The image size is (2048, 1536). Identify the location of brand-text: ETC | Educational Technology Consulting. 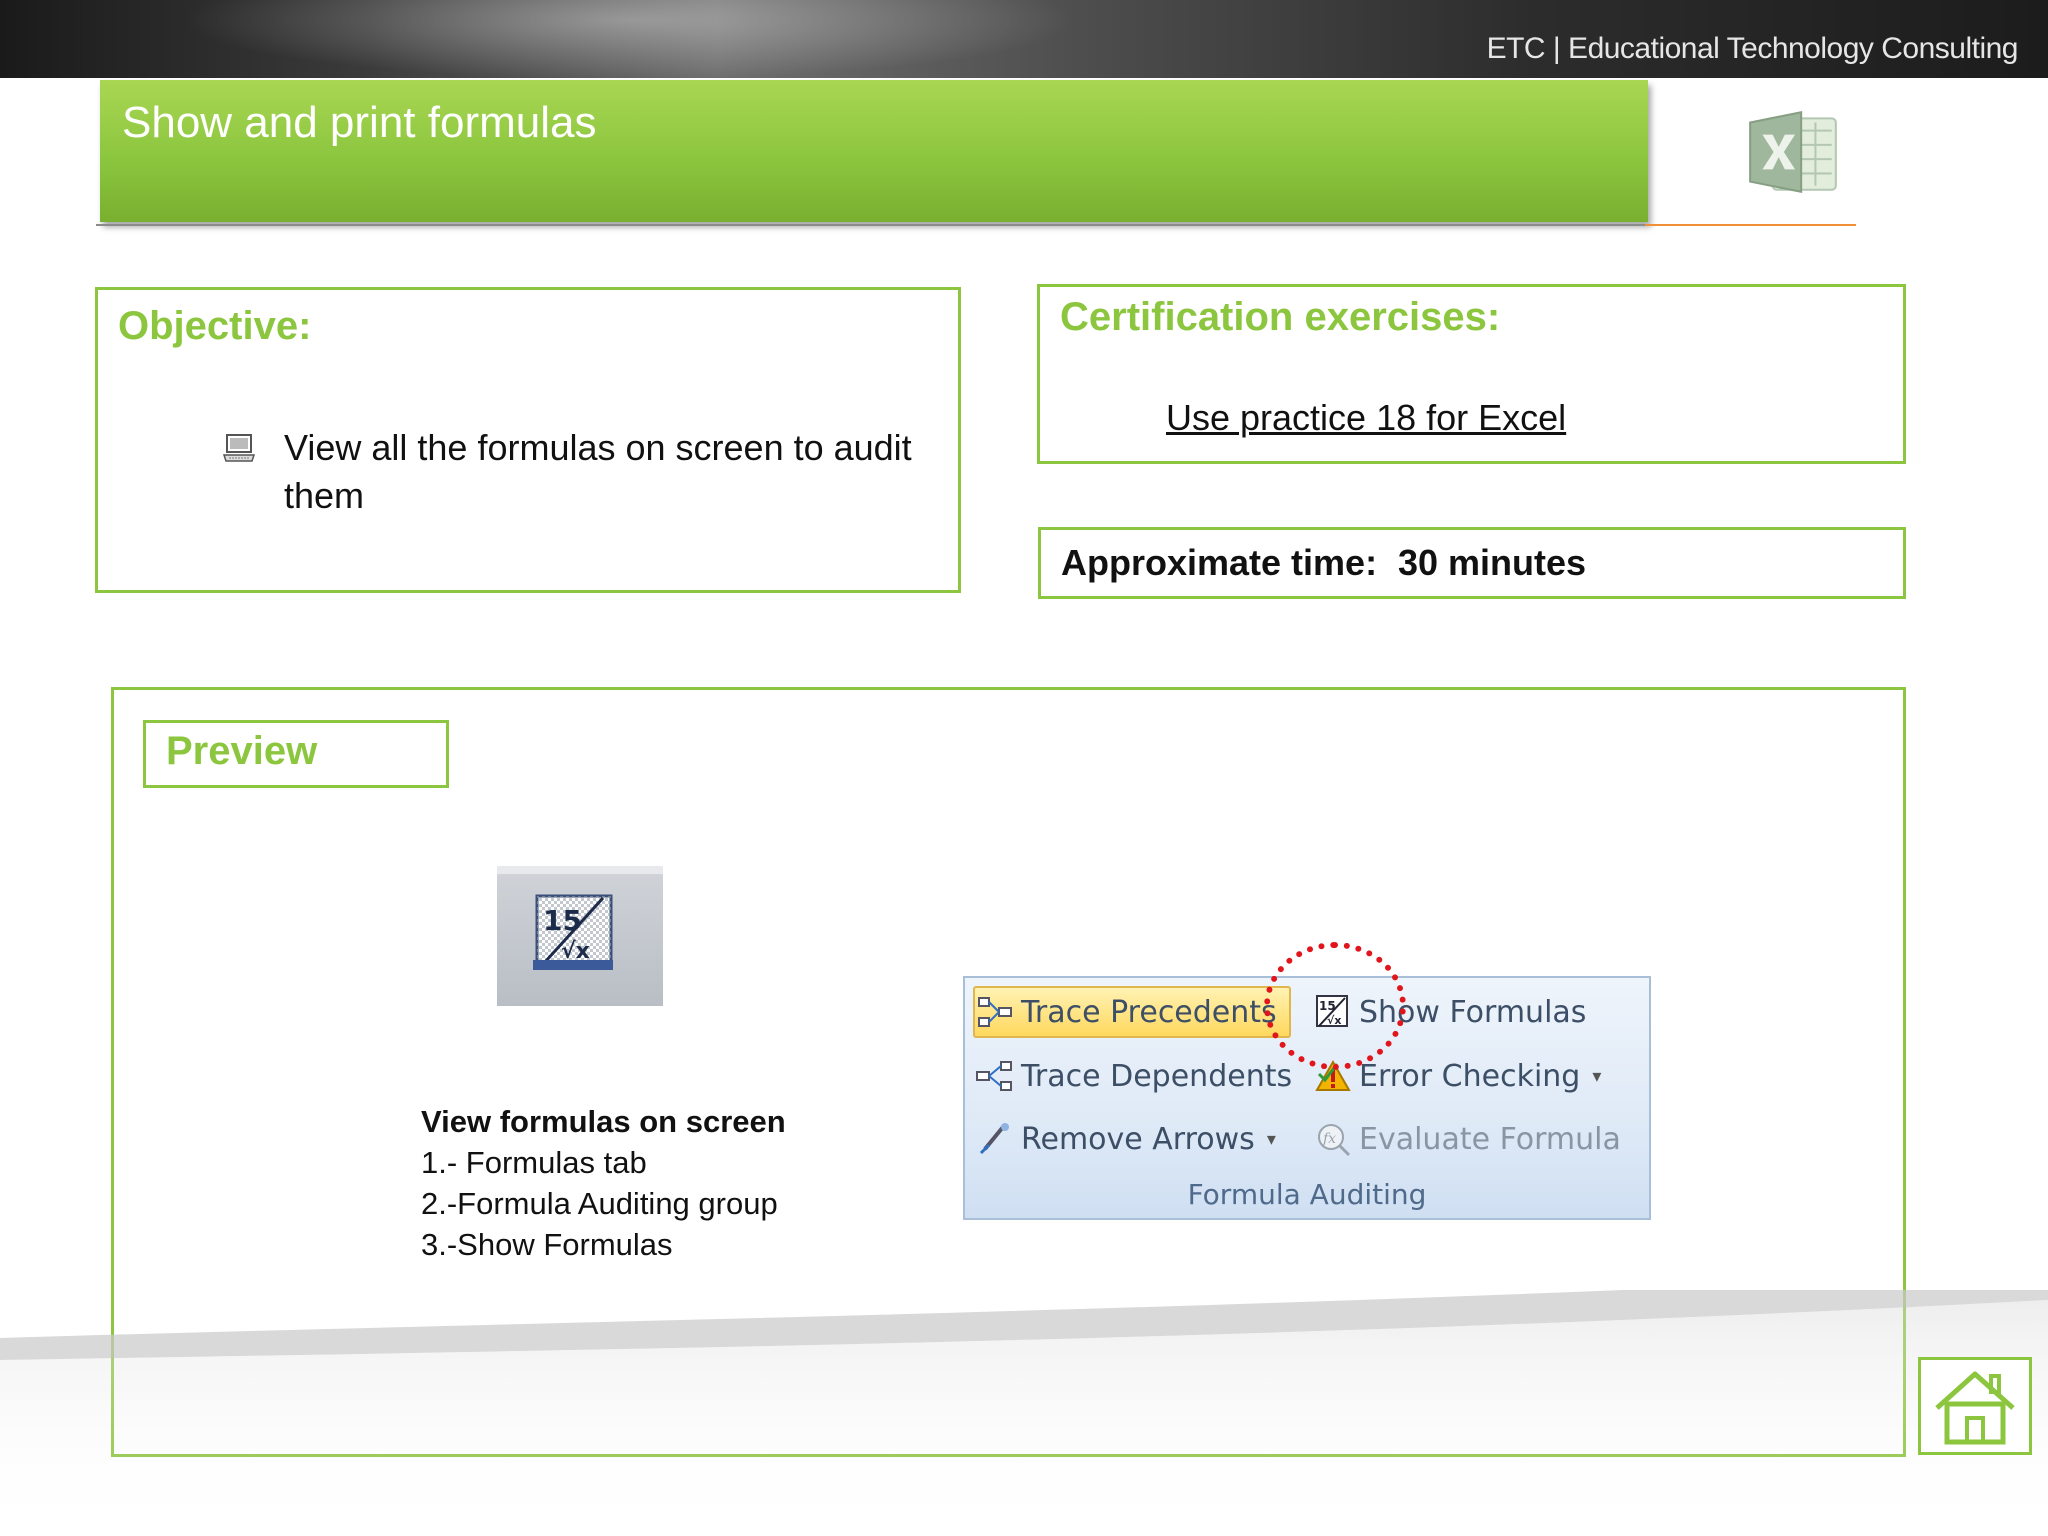
(1752, 48).